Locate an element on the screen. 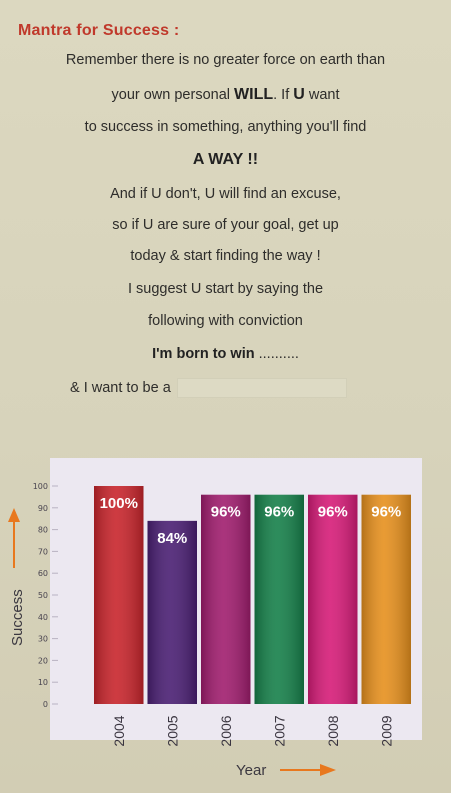  x-tick-label-2007: 2007 is located at coordinates (279, 730).